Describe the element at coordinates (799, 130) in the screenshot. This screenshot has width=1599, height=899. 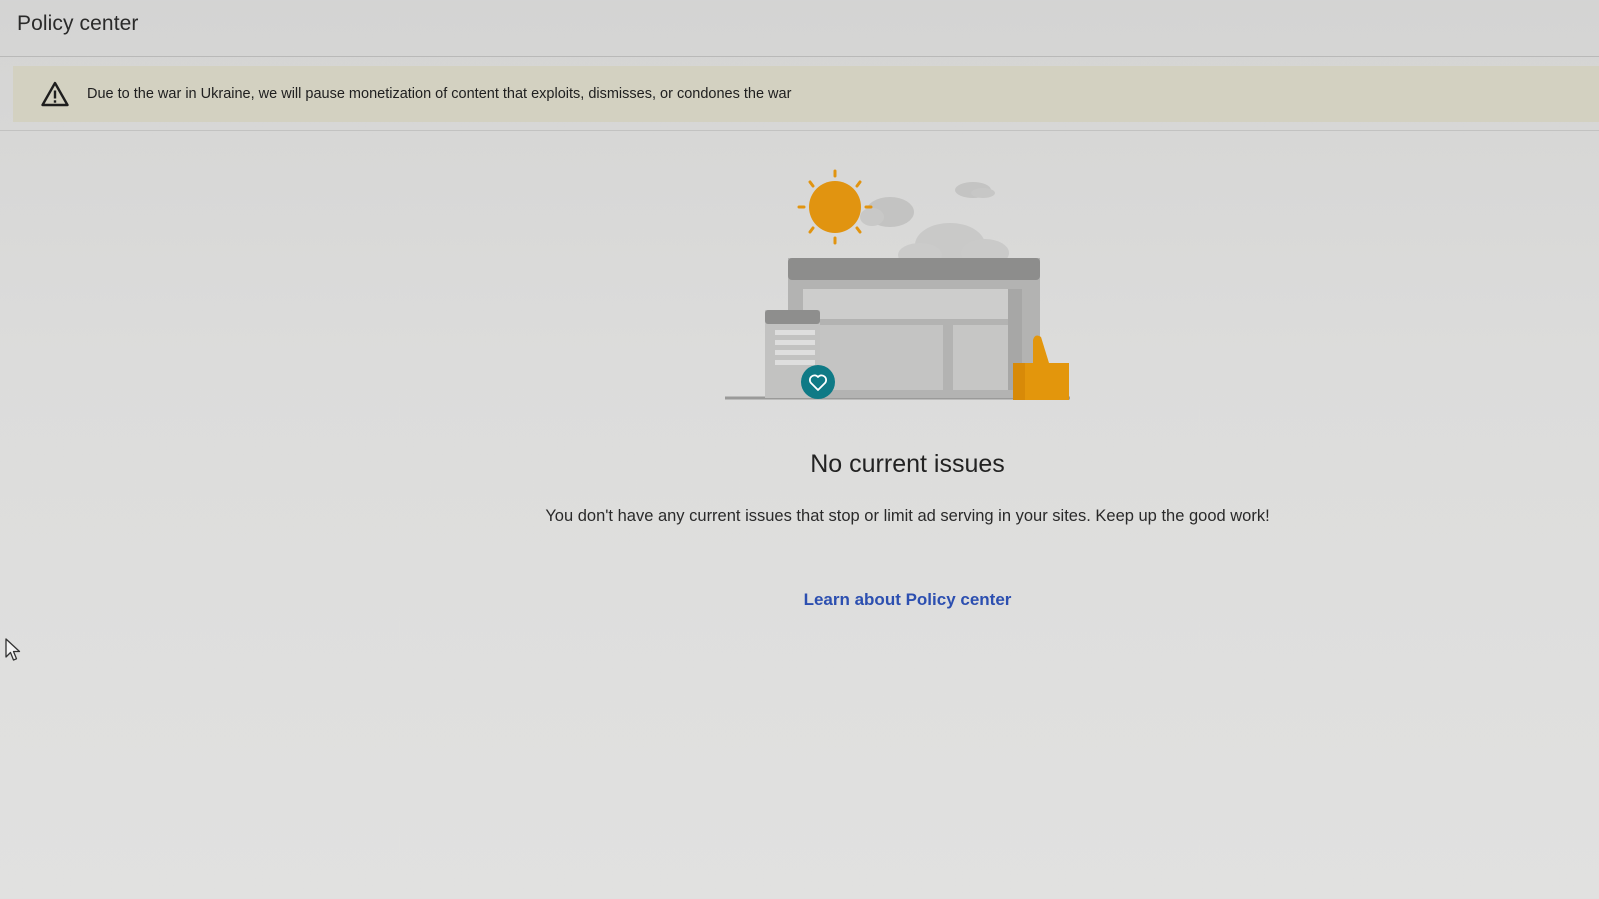
I see `divider` at that location.